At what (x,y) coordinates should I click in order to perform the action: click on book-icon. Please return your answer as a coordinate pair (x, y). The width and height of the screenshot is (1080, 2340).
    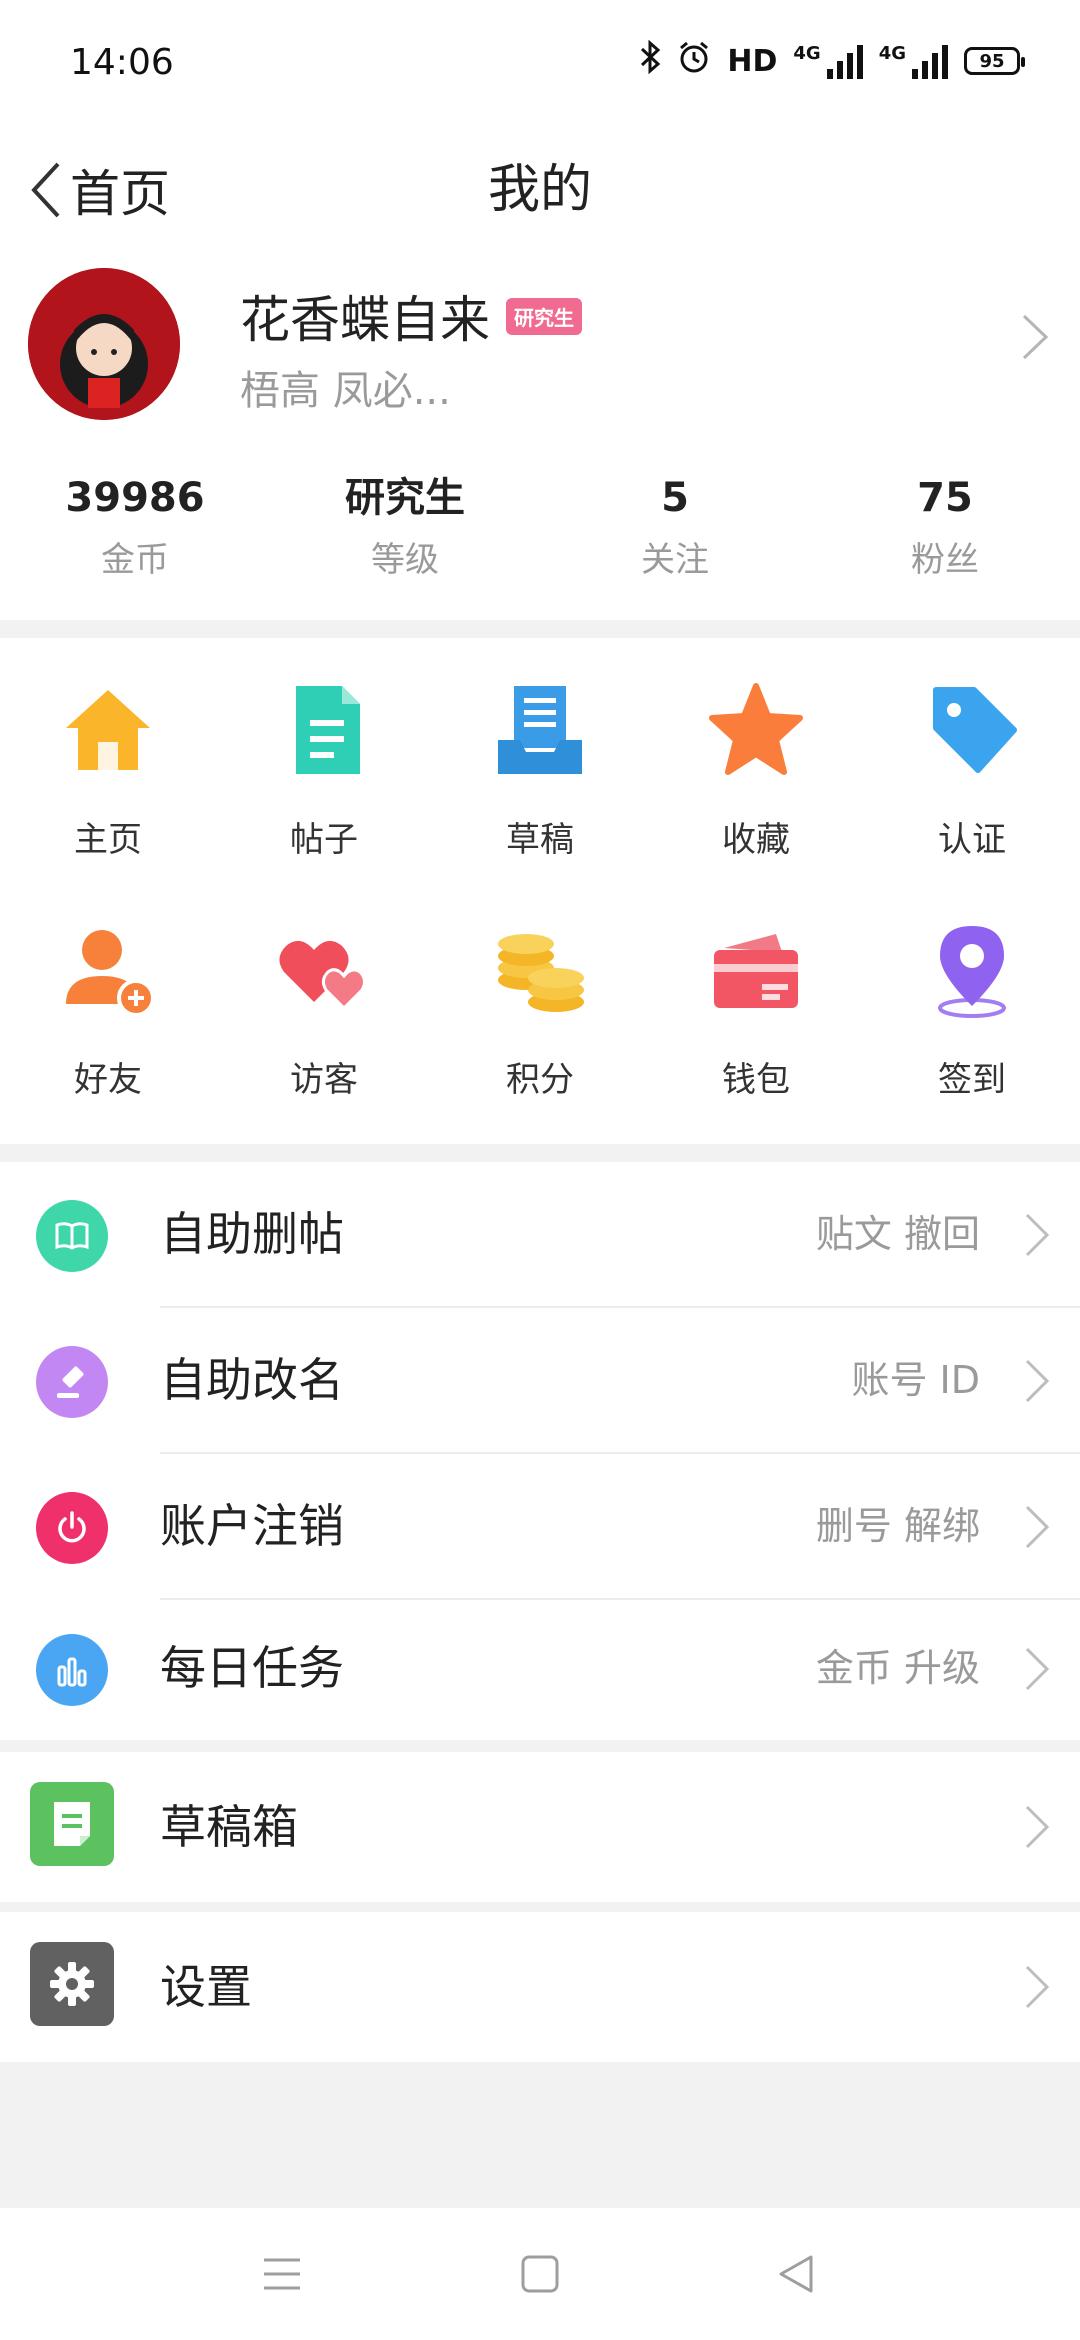
    Looking at the image, I should click on (72, 1236).